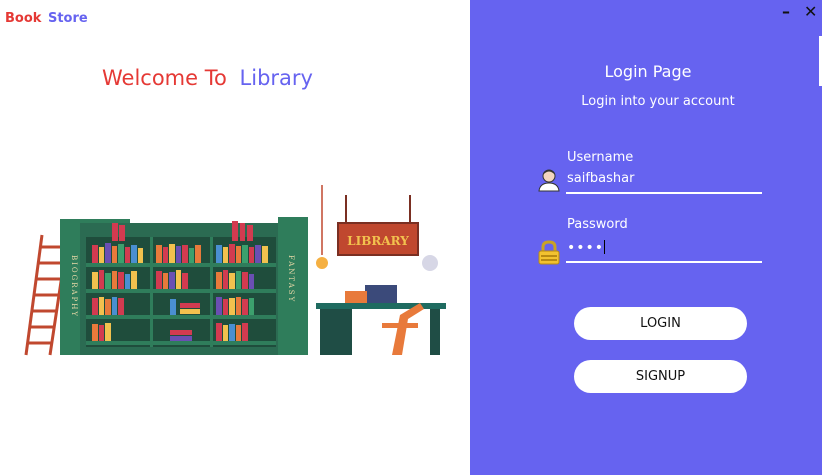 This screenshot has height=475, width=822. Describe the element at coordinates (786, 12) in the screenshot. I see `minimize-button: –` at that location.